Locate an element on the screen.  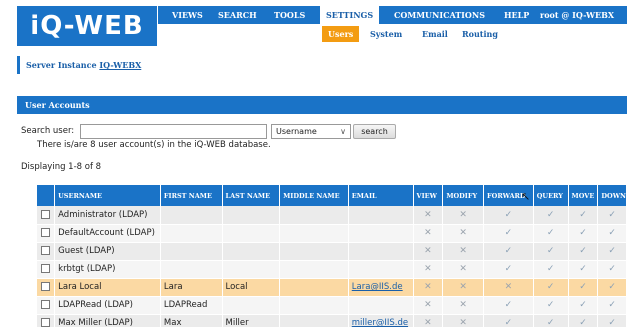
chevron-down-icon: ∨ is located at coordinates (343, 131).